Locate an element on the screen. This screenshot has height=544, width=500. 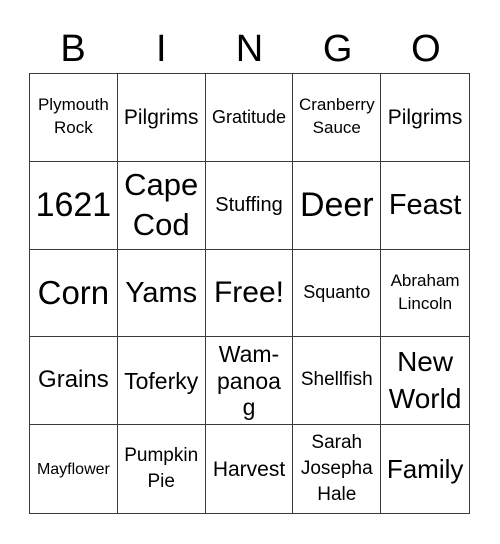
bingo-cell: 1621 is located at coordinates (74, 205).